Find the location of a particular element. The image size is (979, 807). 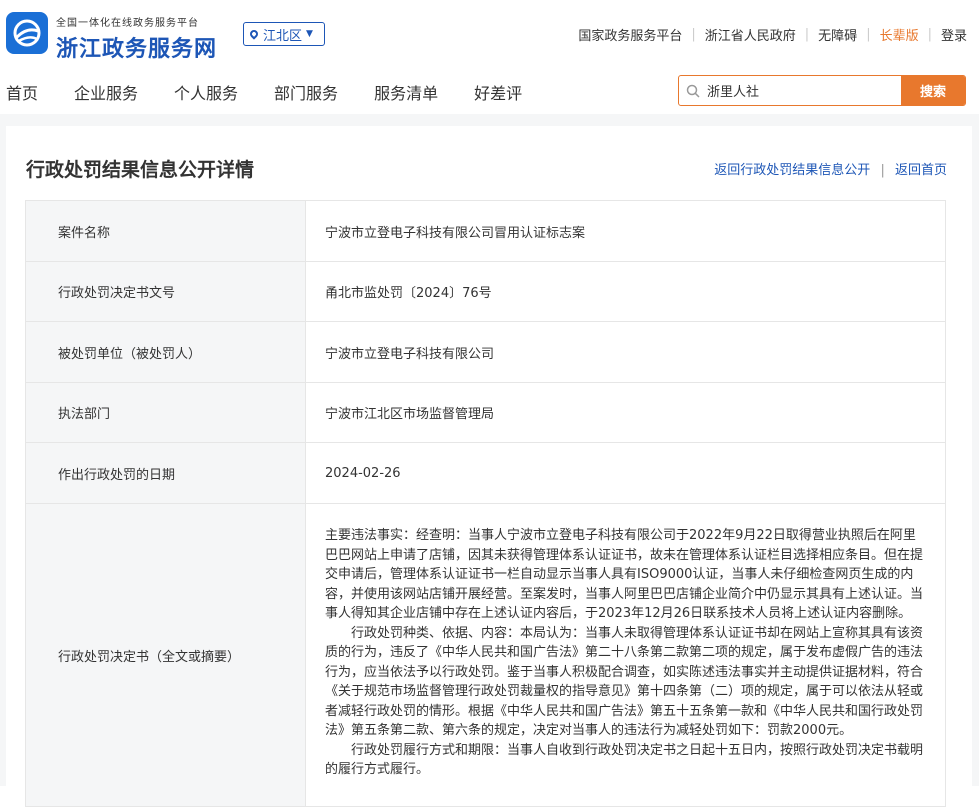

penalty-date-value: 2024-02-26 is located at coordinates (625, 473).